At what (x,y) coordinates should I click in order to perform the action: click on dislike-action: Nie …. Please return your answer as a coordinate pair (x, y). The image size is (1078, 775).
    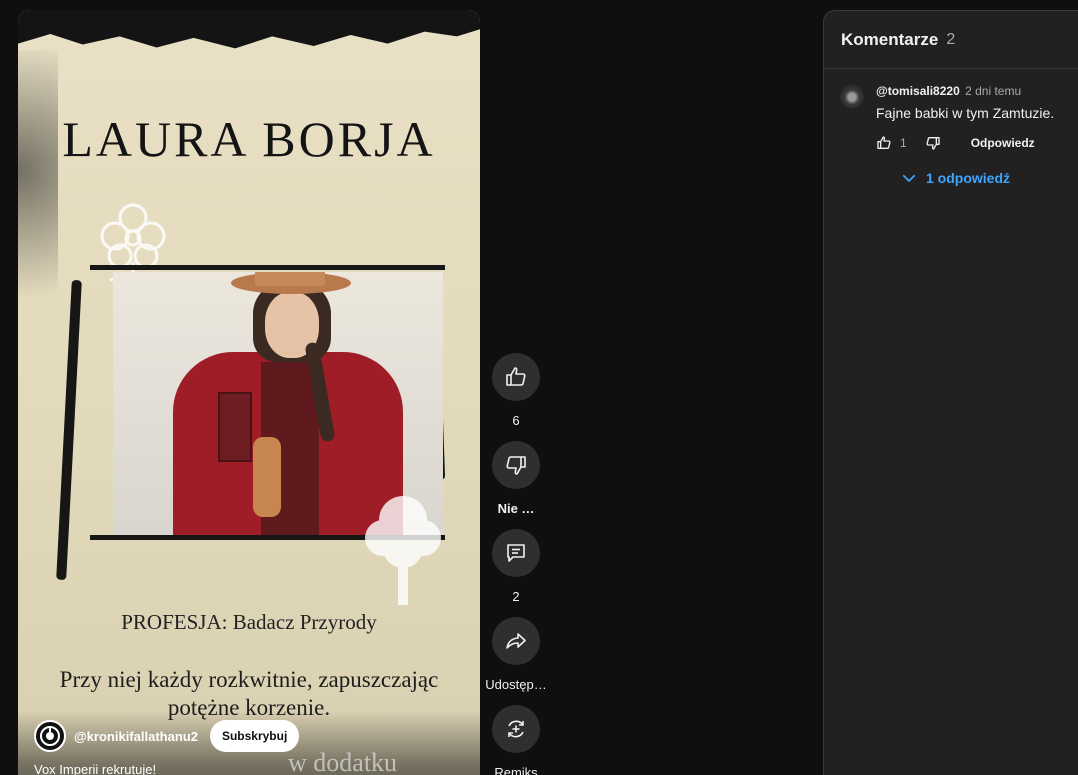
    Looking at the image, I should click on (516, 478).